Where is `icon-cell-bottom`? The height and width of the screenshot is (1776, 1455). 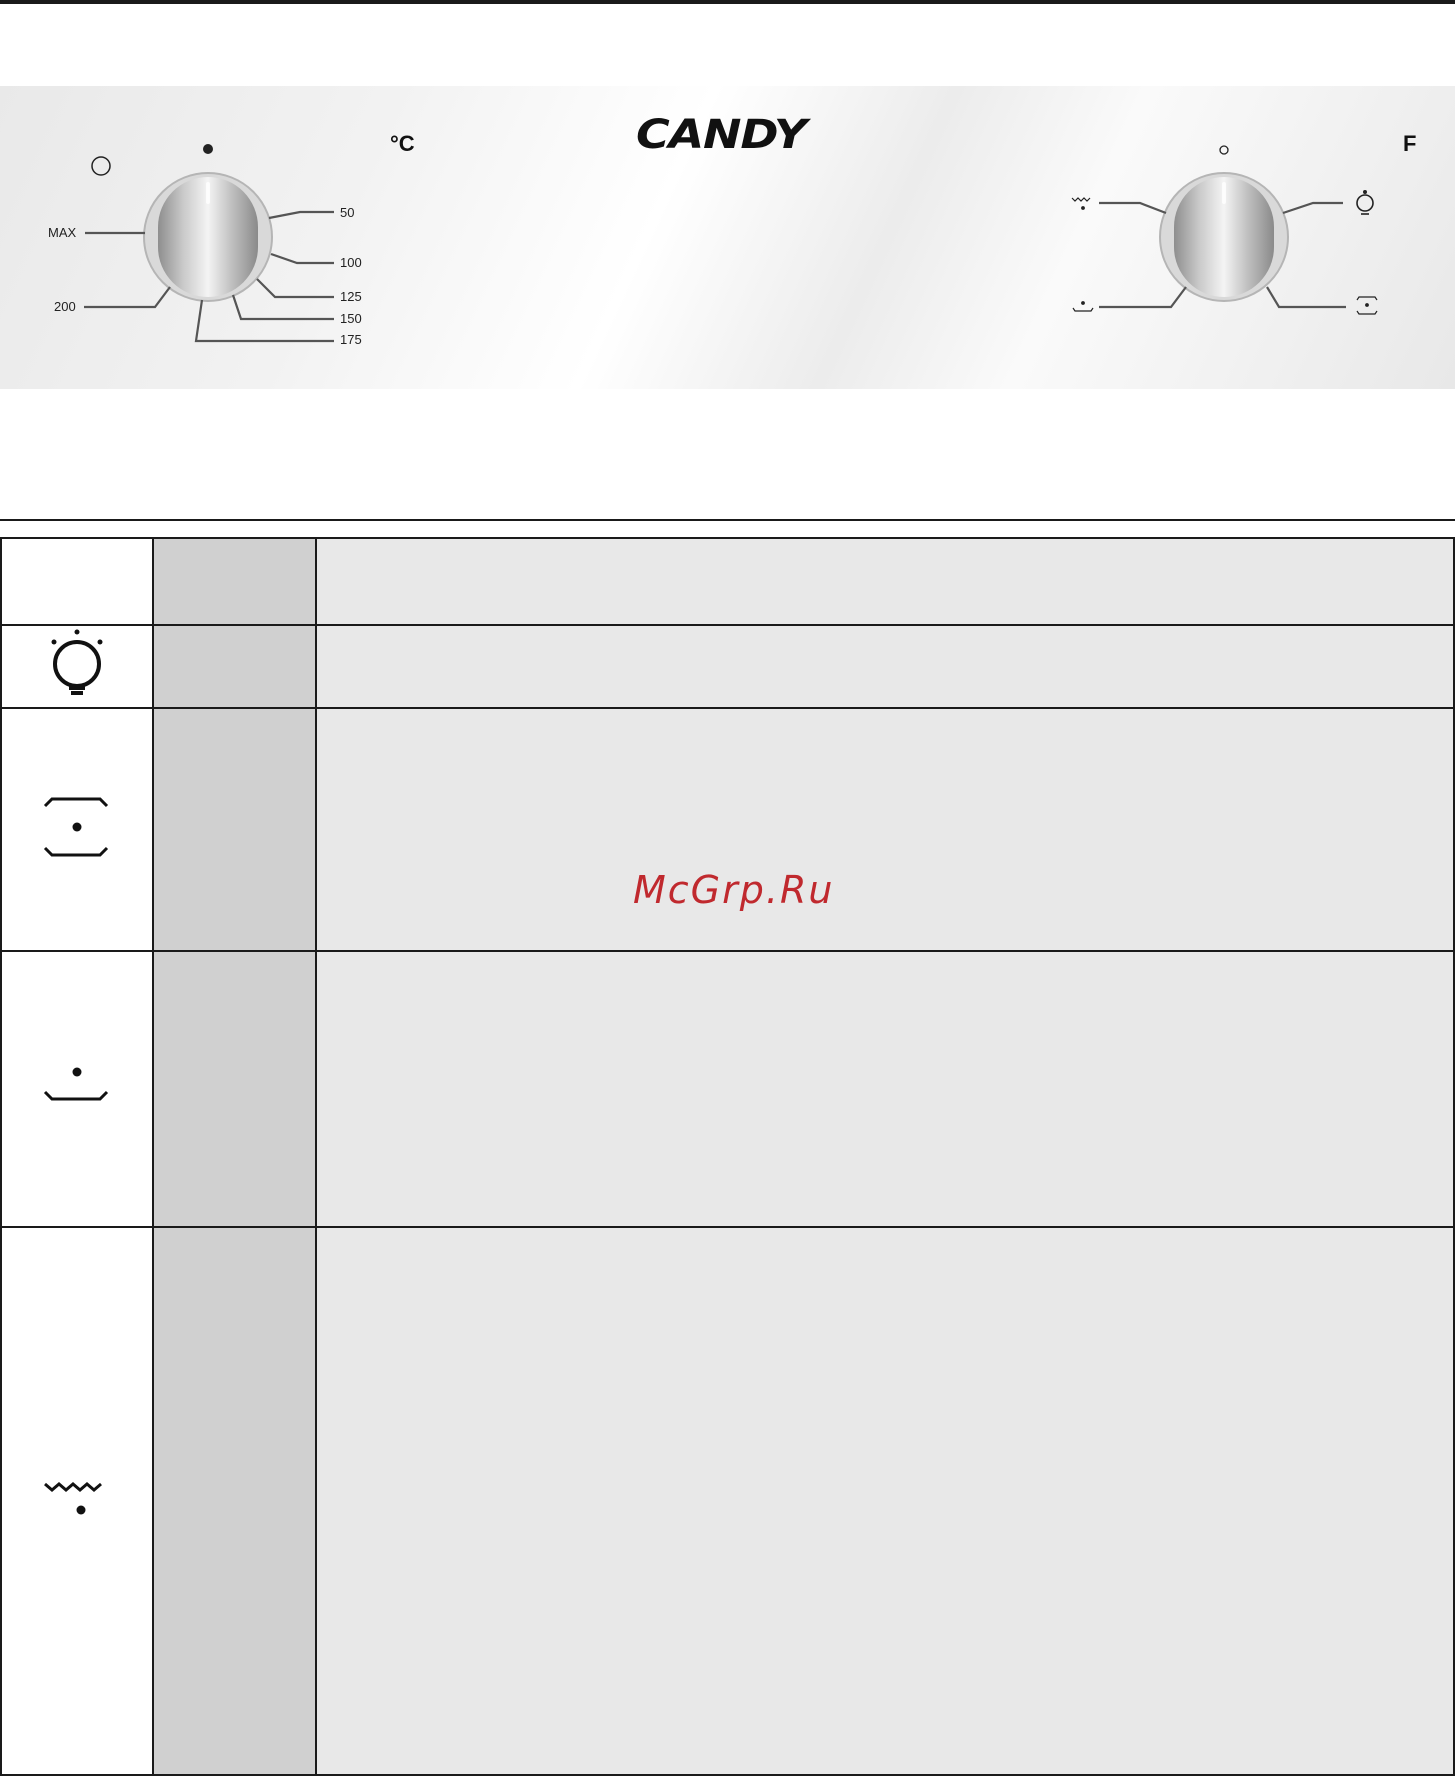 icon-cell-bottom is located at coordinates (77, 1089).